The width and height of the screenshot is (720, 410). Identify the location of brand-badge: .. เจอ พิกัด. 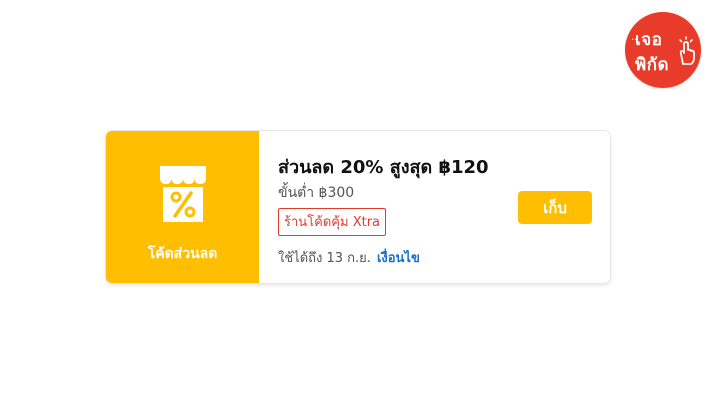
(663, 50).